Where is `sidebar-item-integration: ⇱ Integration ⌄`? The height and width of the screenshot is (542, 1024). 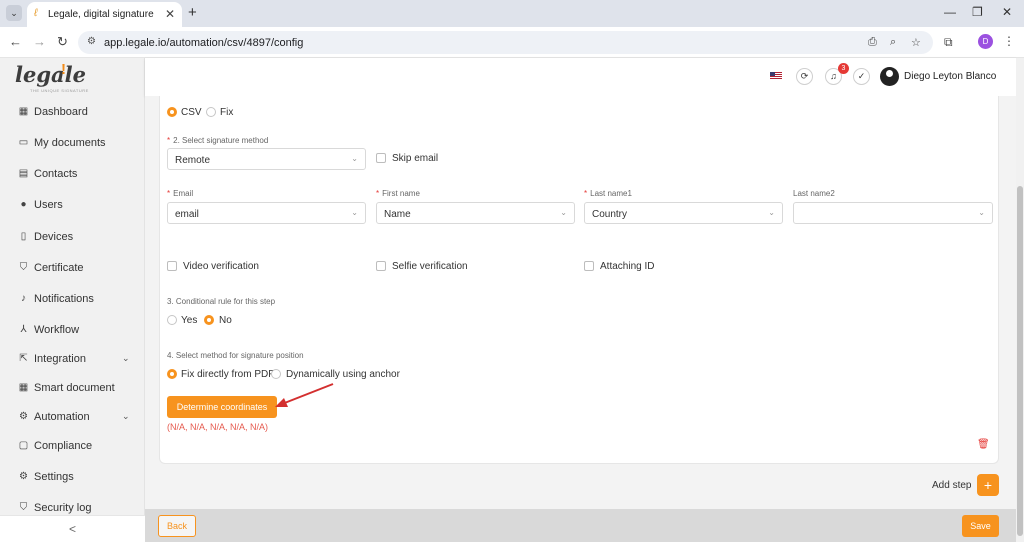
sidebar-item-integration: ⇱ Integration ⌄ is located at coordinates (72, 360).